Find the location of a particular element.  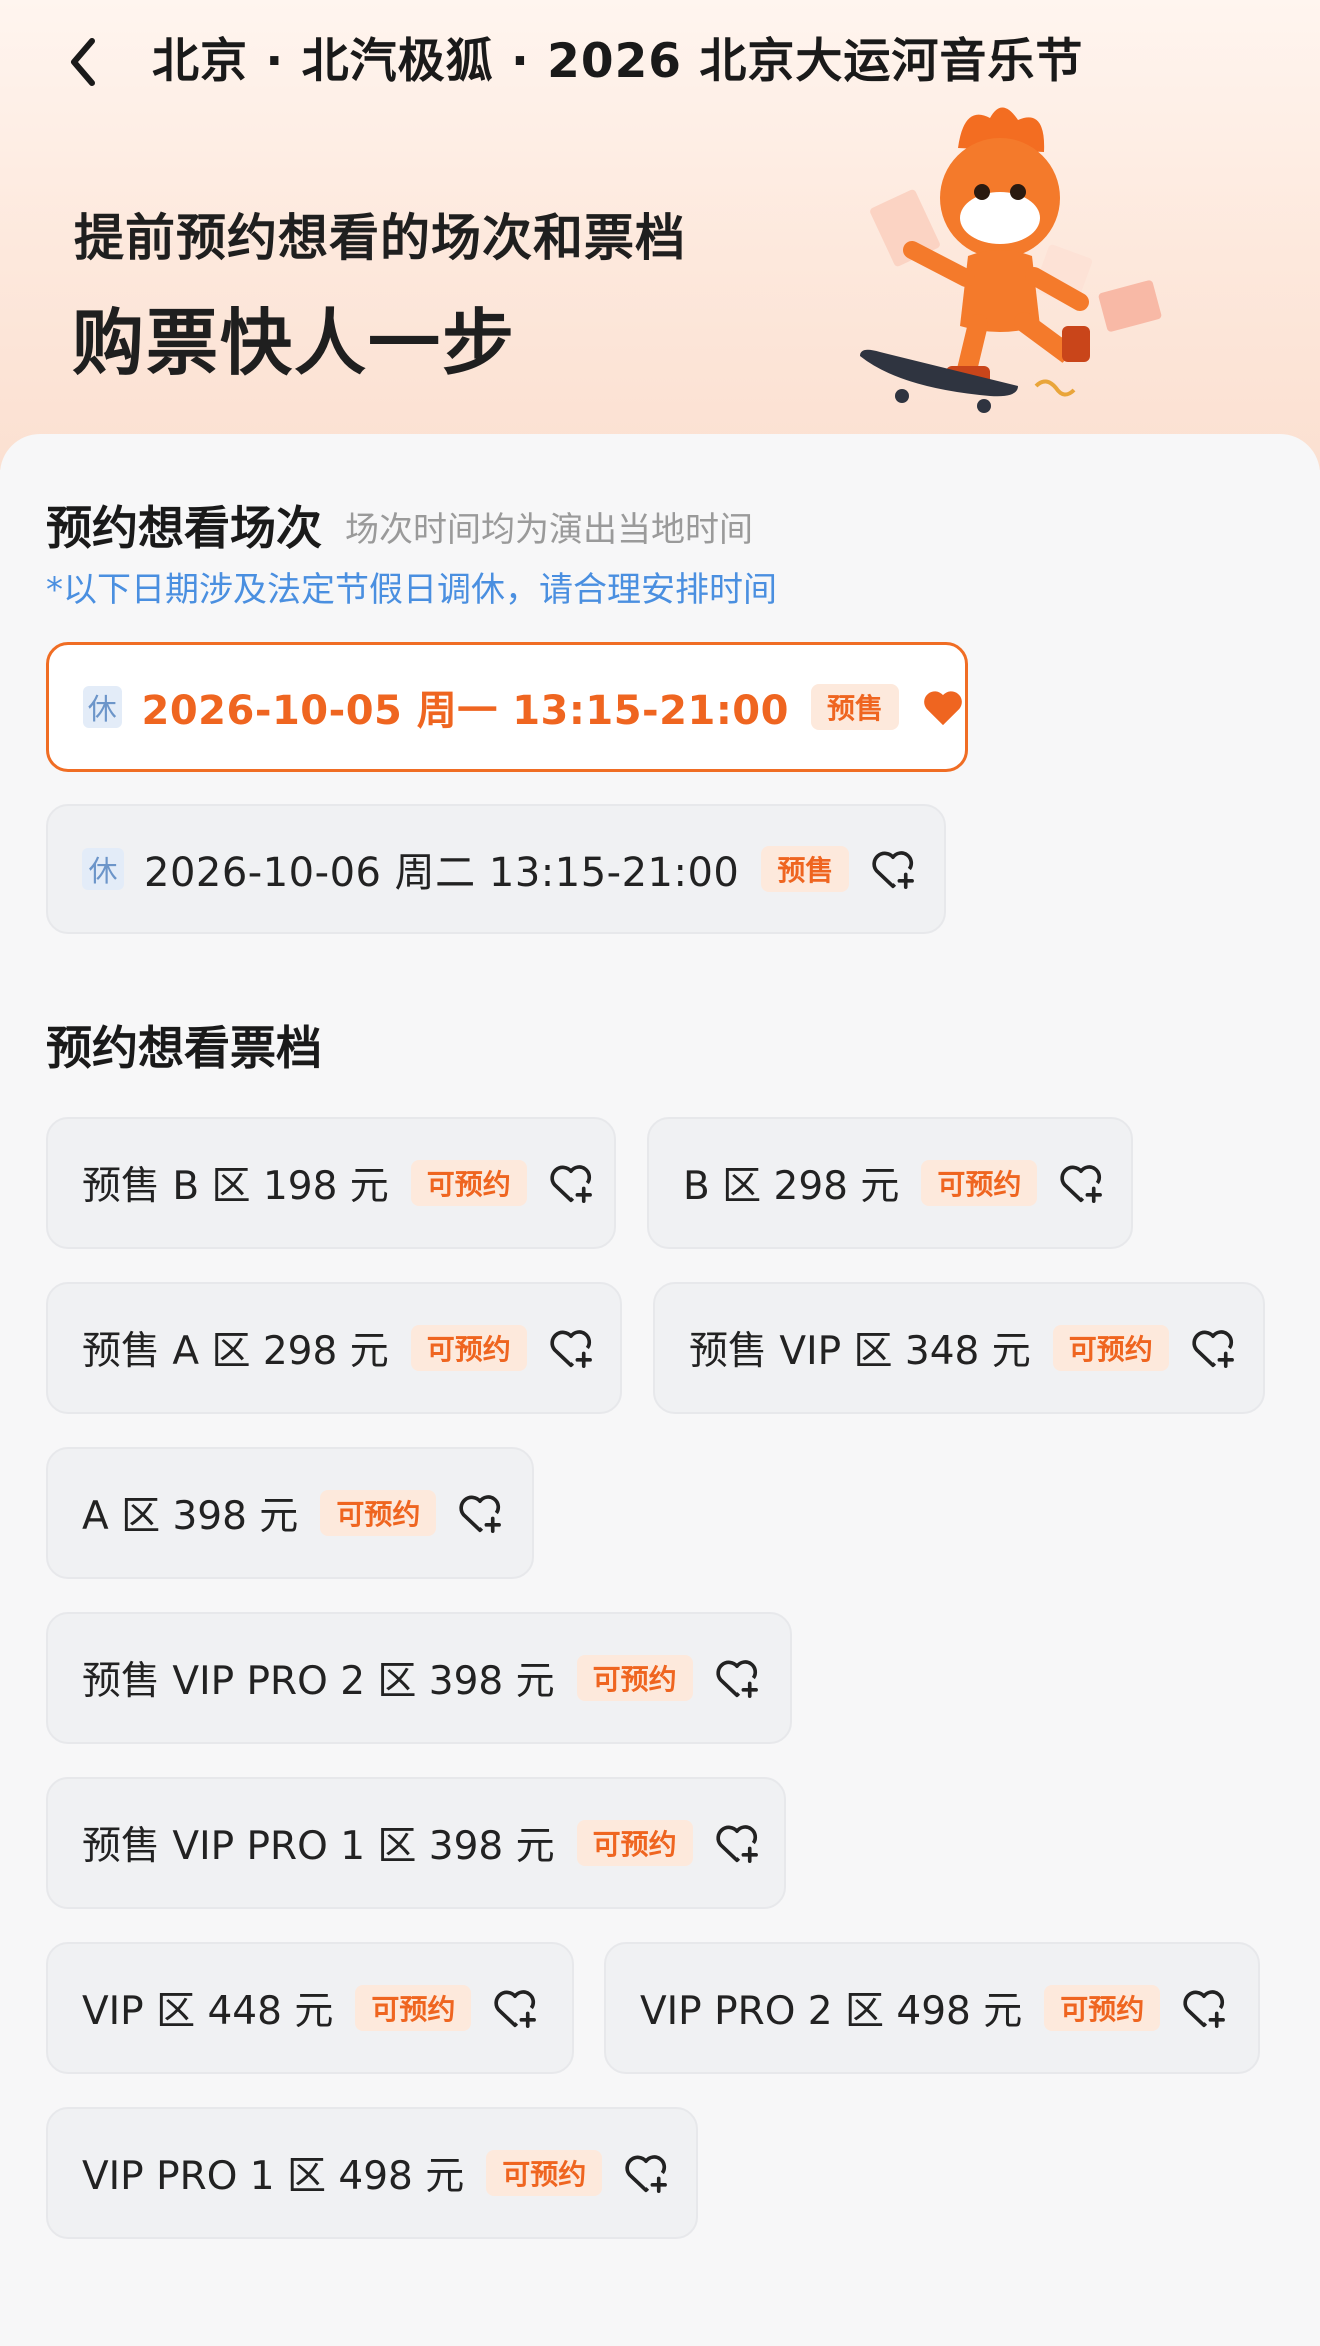

tier-option-6: 预售 VIP PRO 2 区 398 元 可预约 is located at coordinates (419, 1678).